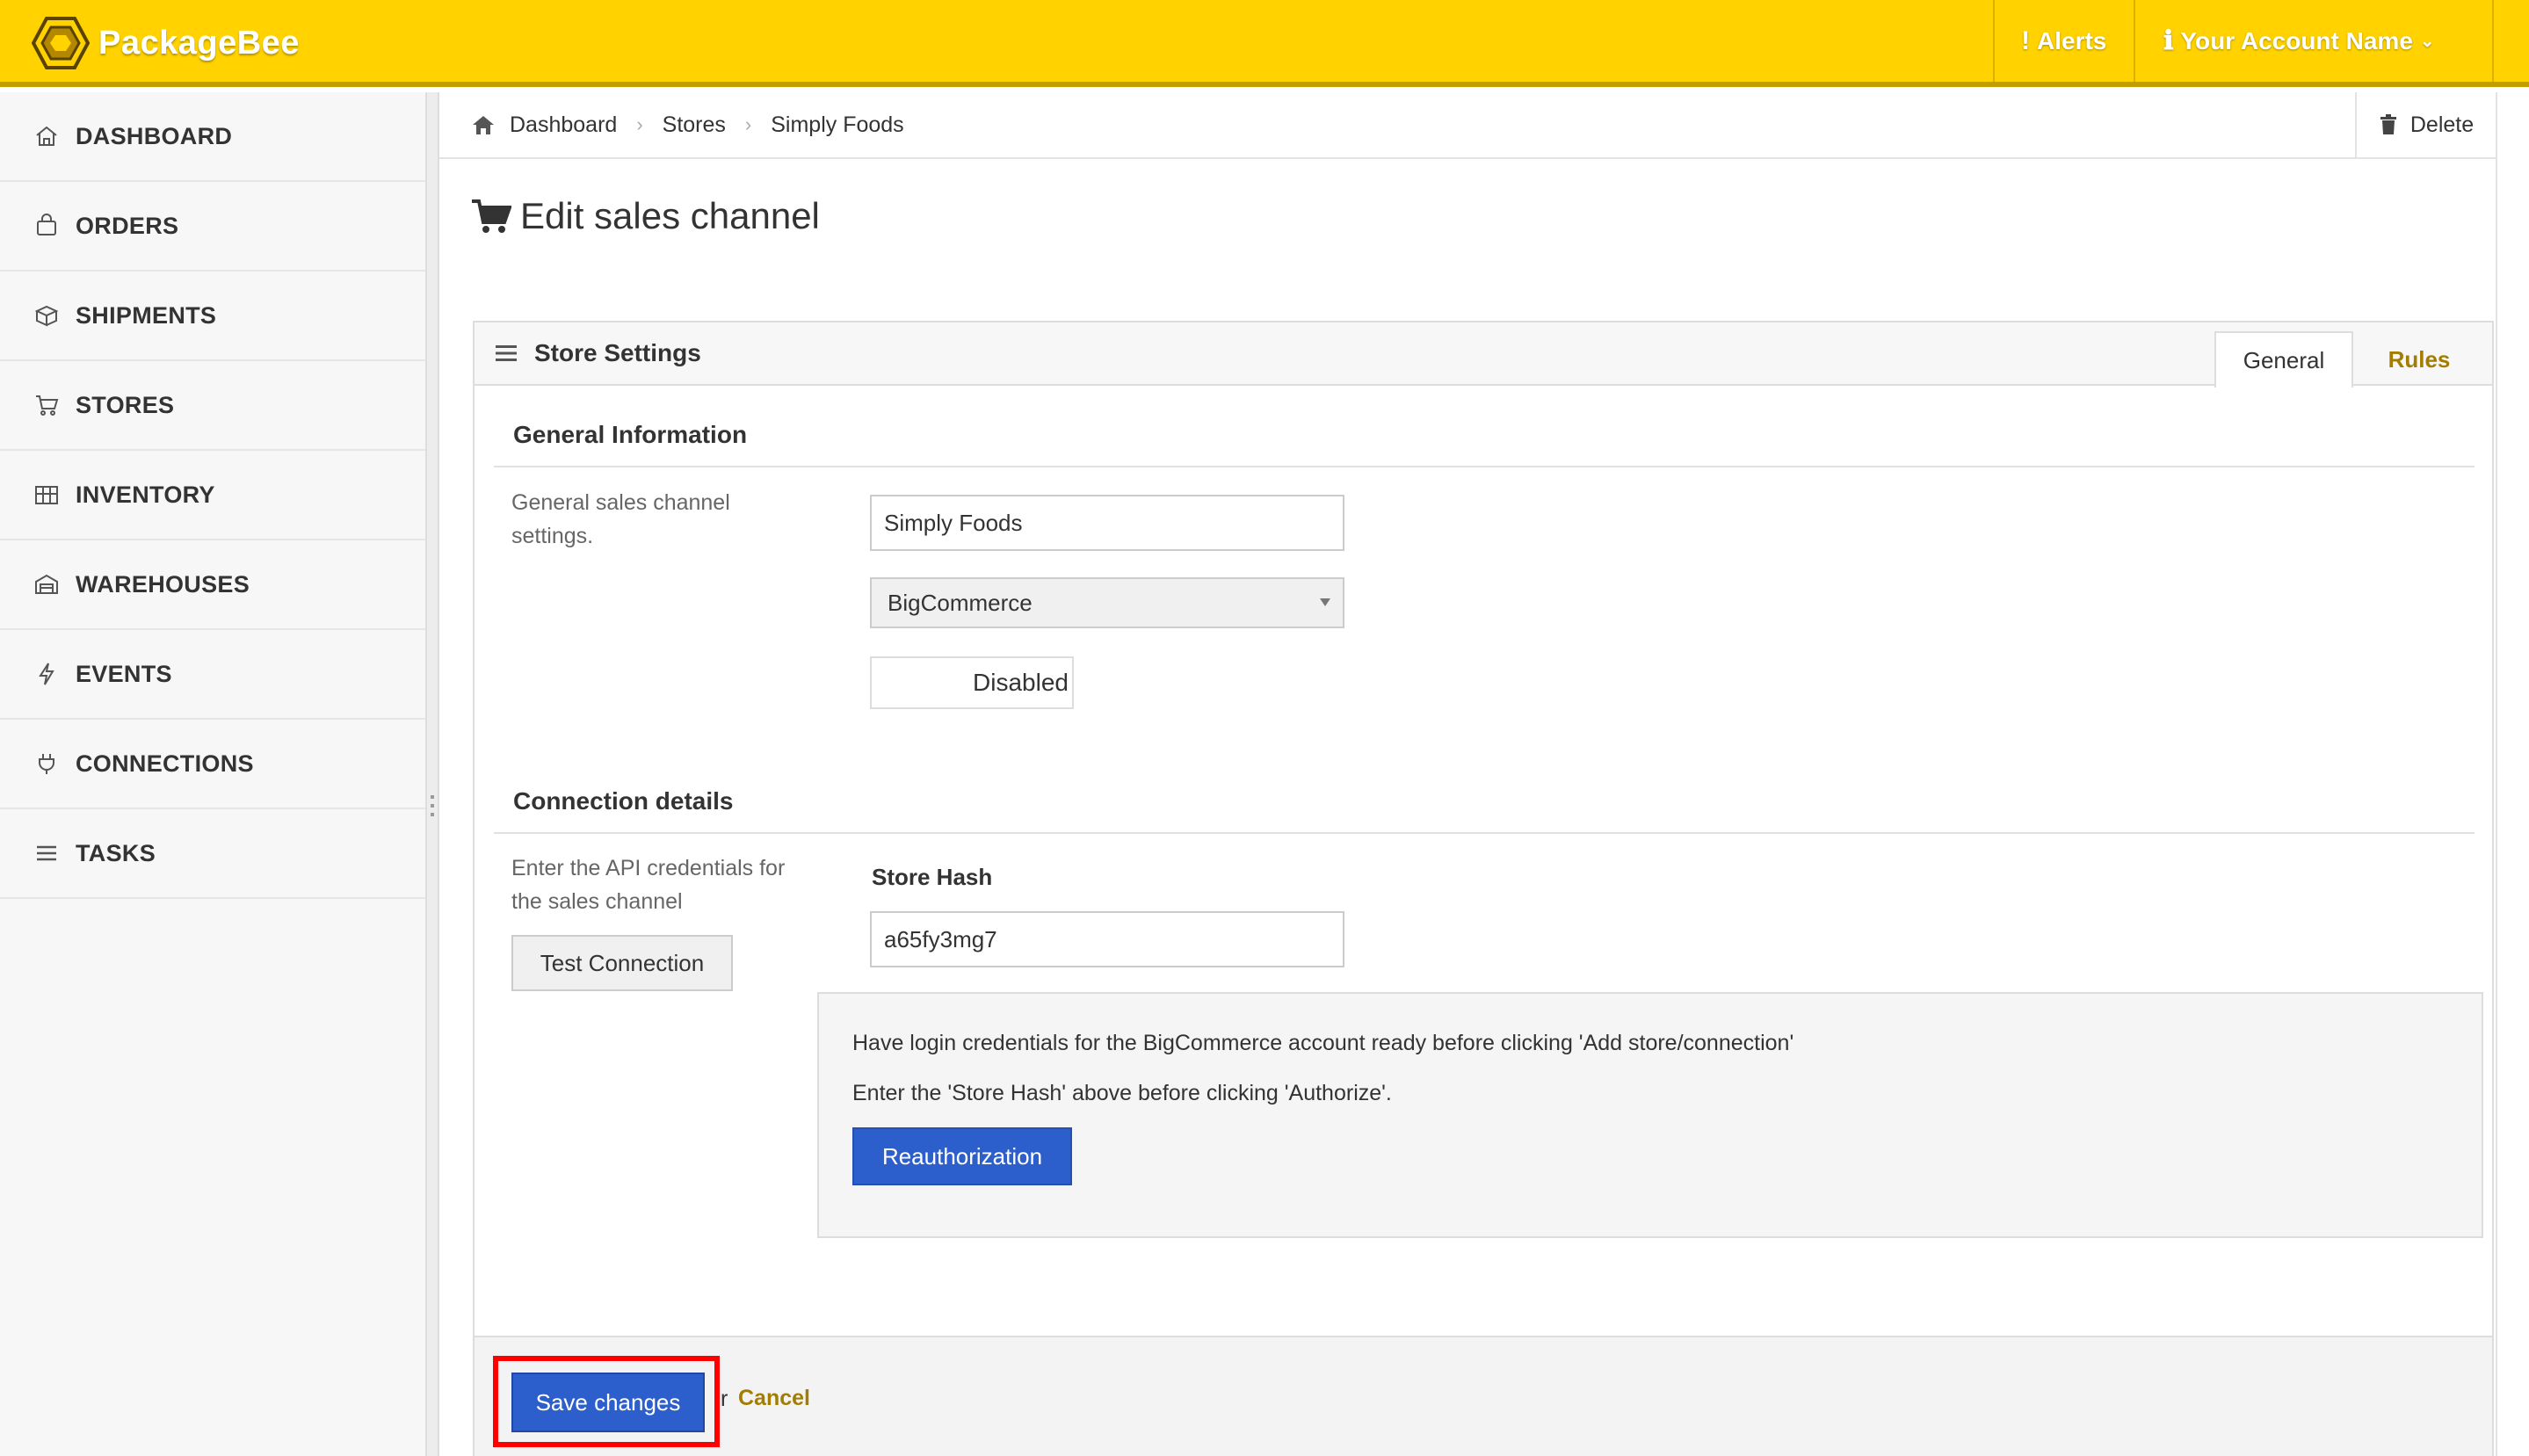 The width and height of the screenshot is (2529, 1456). Describe the element at coordinates (2283, 359) in the screenshot. I see `tab-general: General` at that location.